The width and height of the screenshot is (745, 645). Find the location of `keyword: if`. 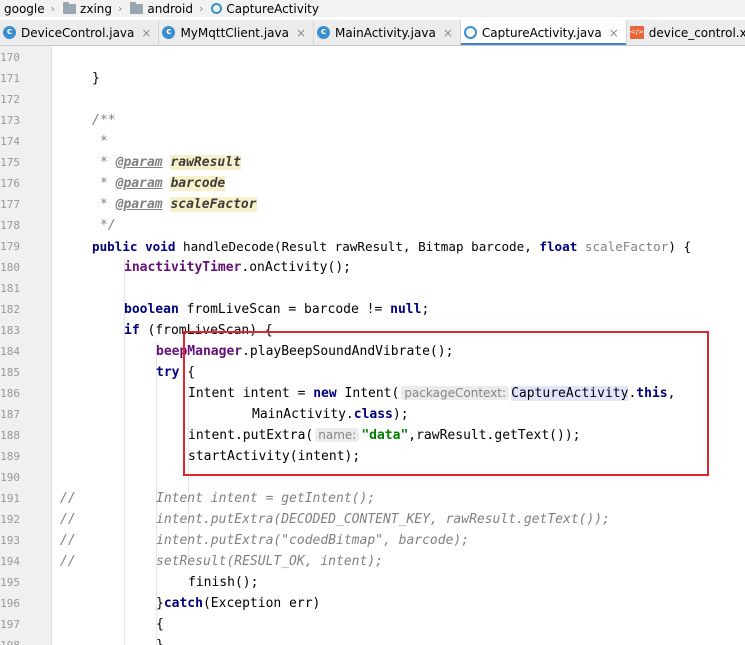

keyword: if is located at coordinates (132, 330).